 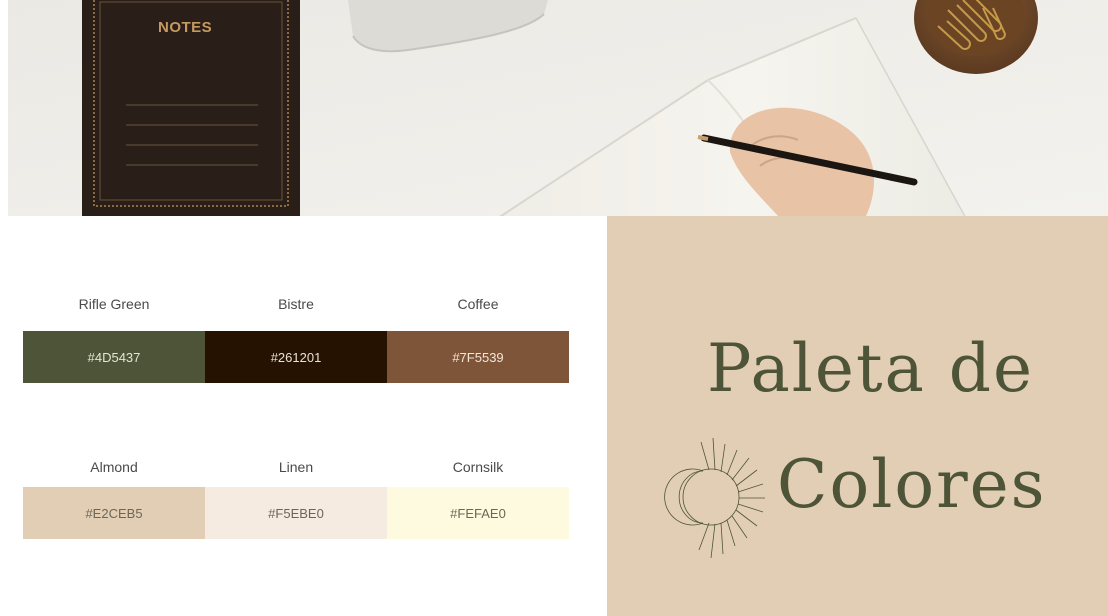 I want to click on swatch-almond: #E2CEB5, so click(x=114, y=513).